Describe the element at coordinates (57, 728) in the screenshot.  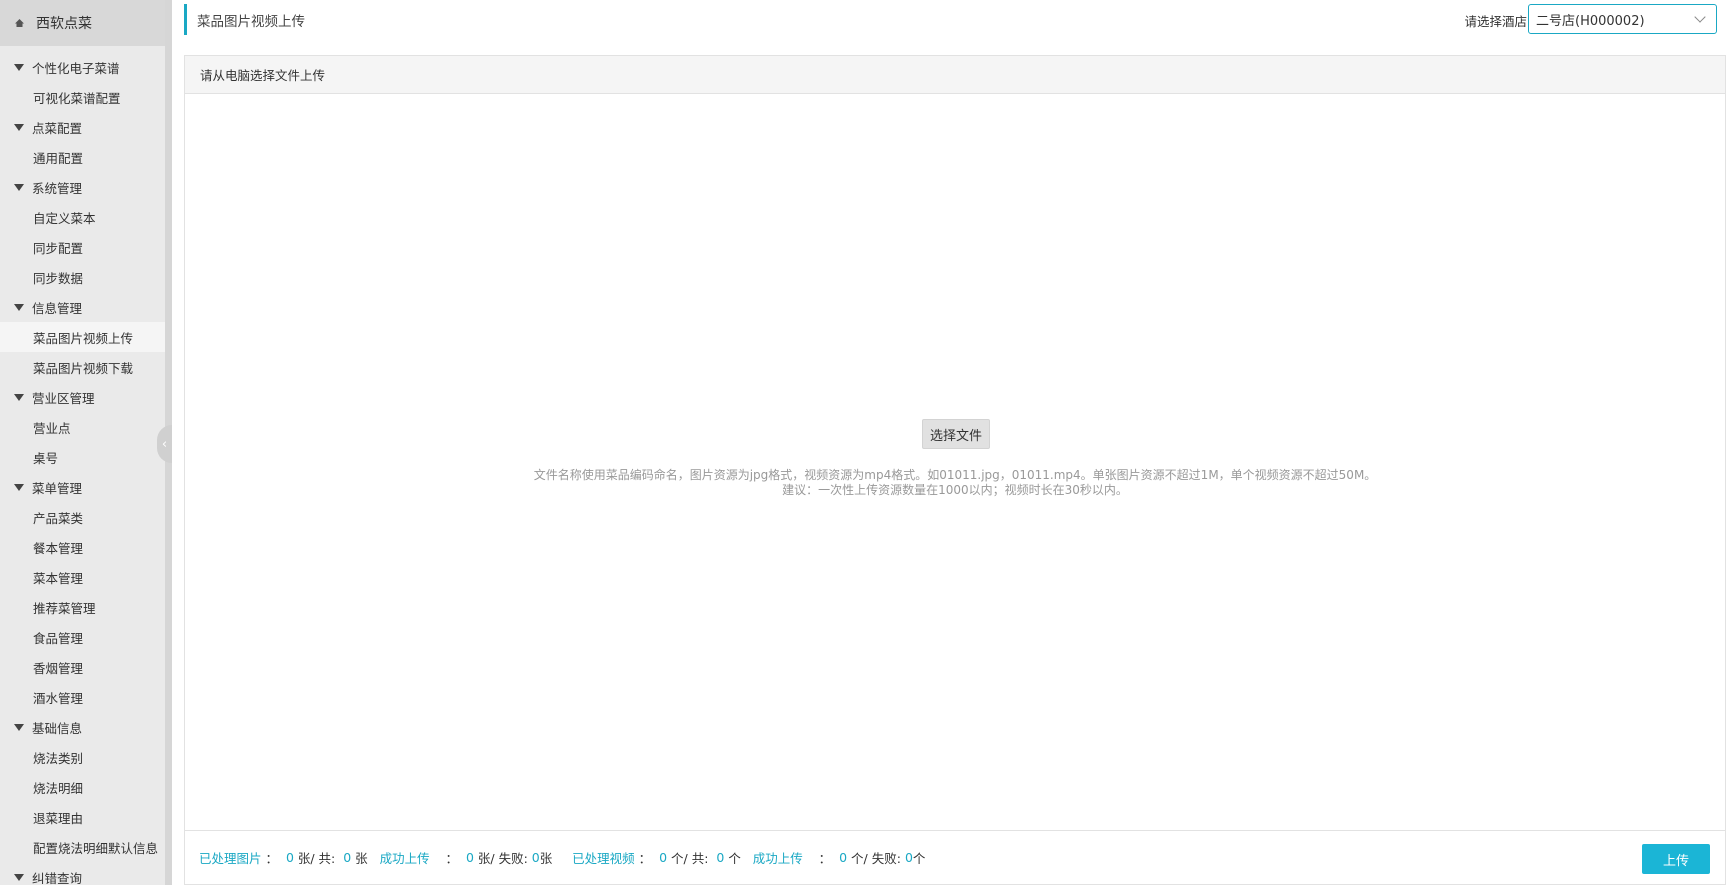
I see `sidebar-group-label: 基础信息` at that location.